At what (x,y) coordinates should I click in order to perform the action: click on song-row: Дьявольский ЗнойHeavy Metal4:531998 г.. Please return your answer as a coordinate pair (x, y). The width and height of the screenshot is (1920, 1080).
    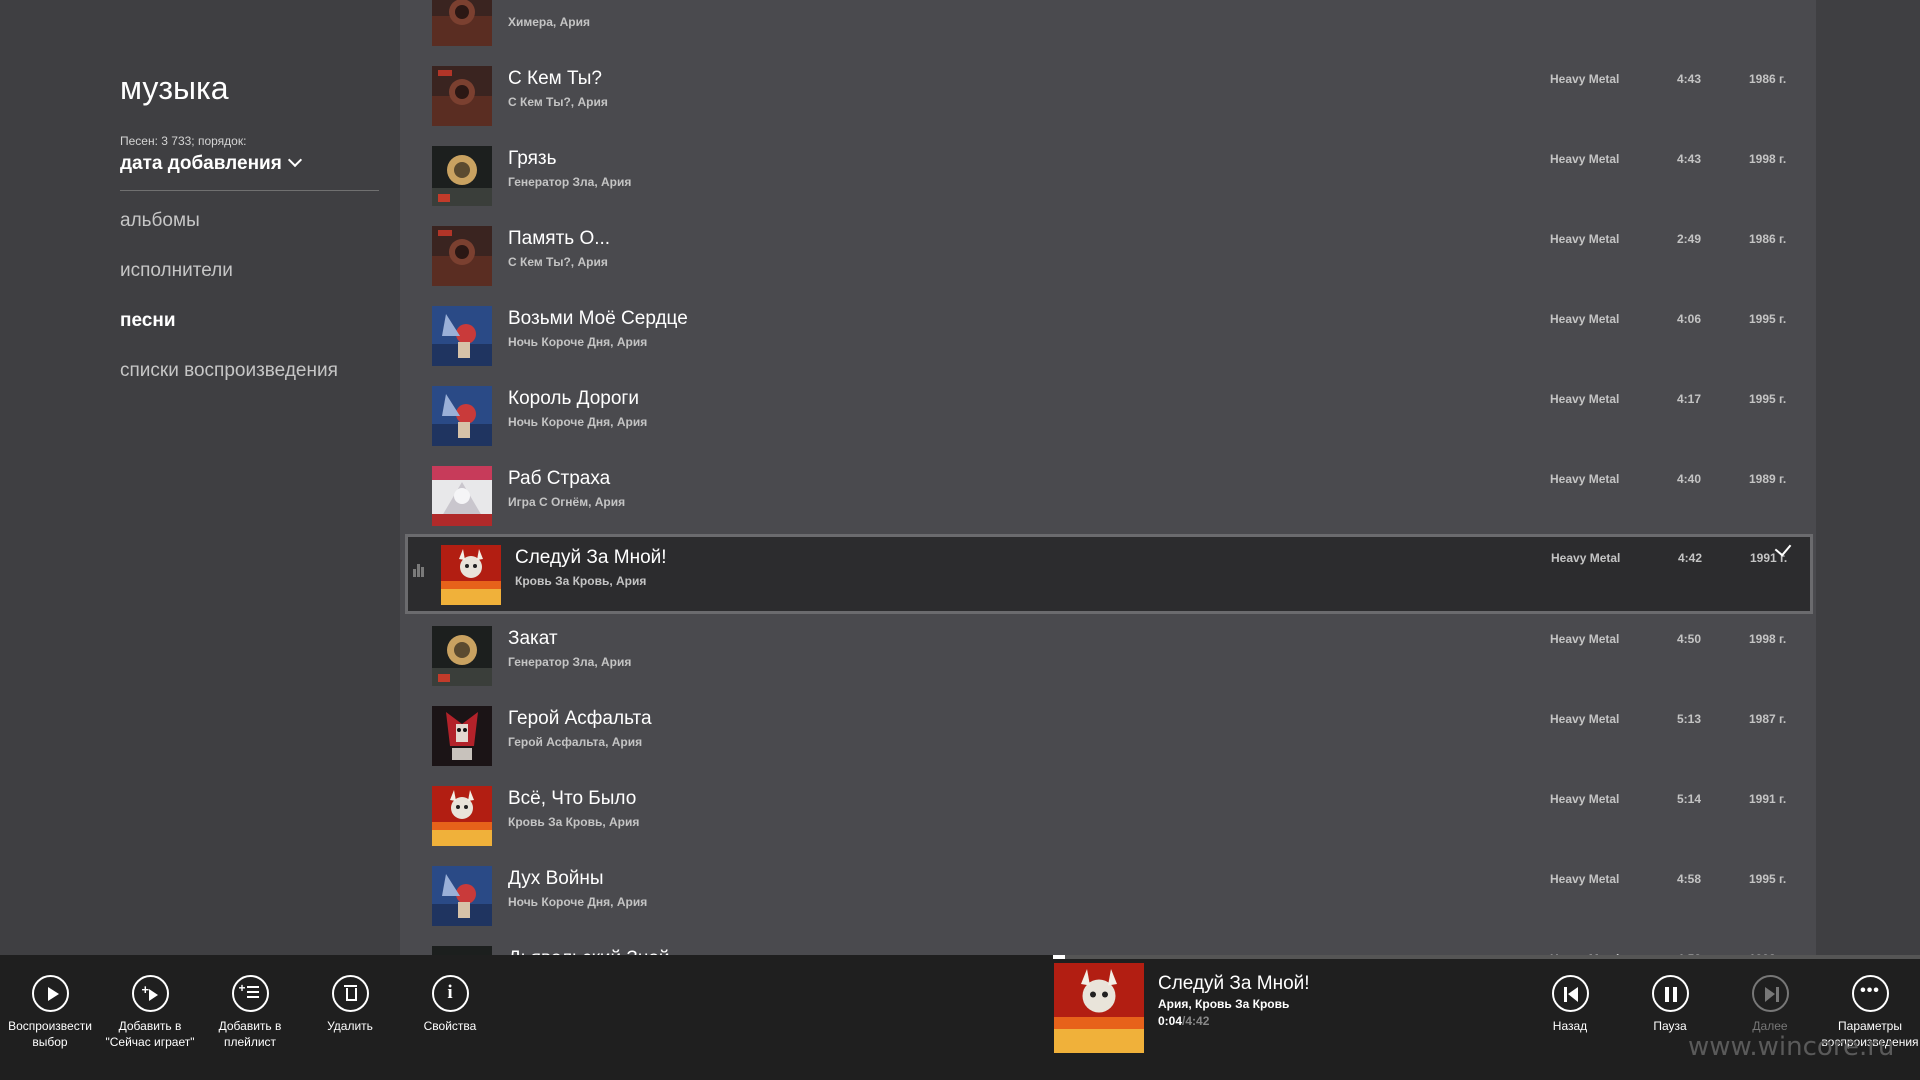
    Looking at the image, I should click on (1108, 943).